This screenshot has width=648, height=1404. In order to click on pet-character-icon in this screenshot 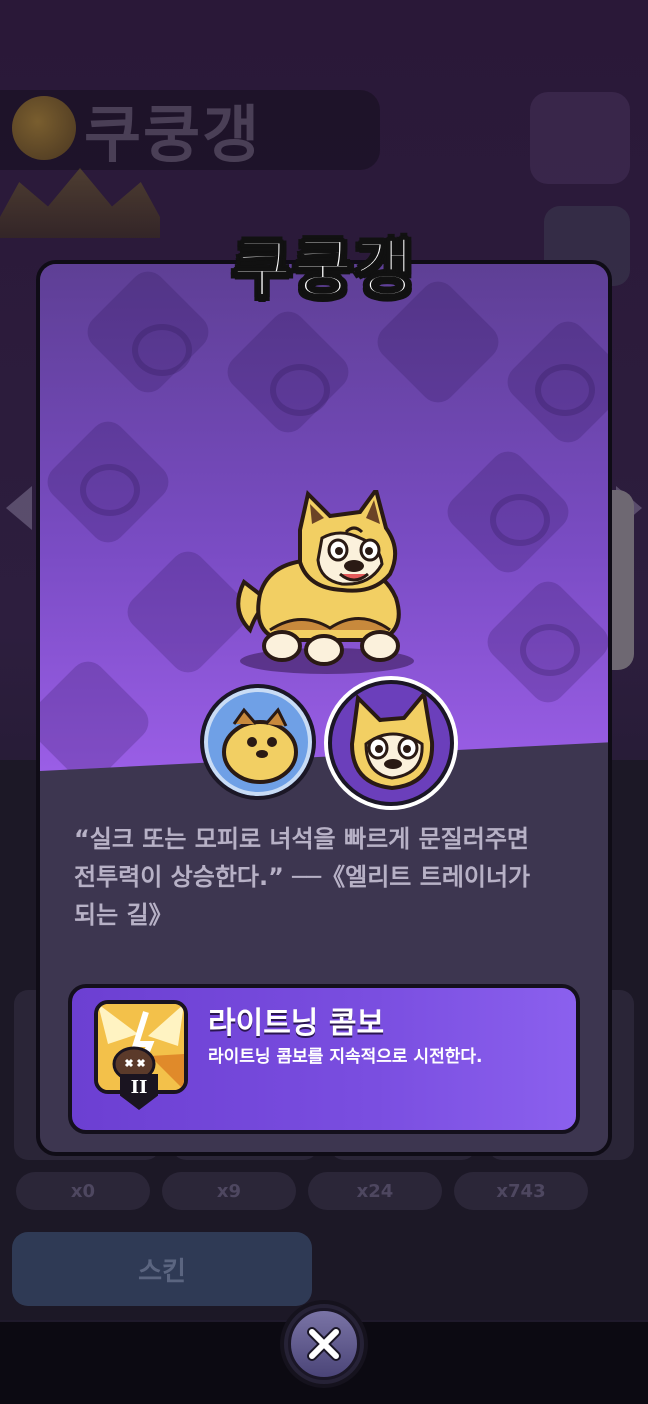, I will do `click(318, 578)`.